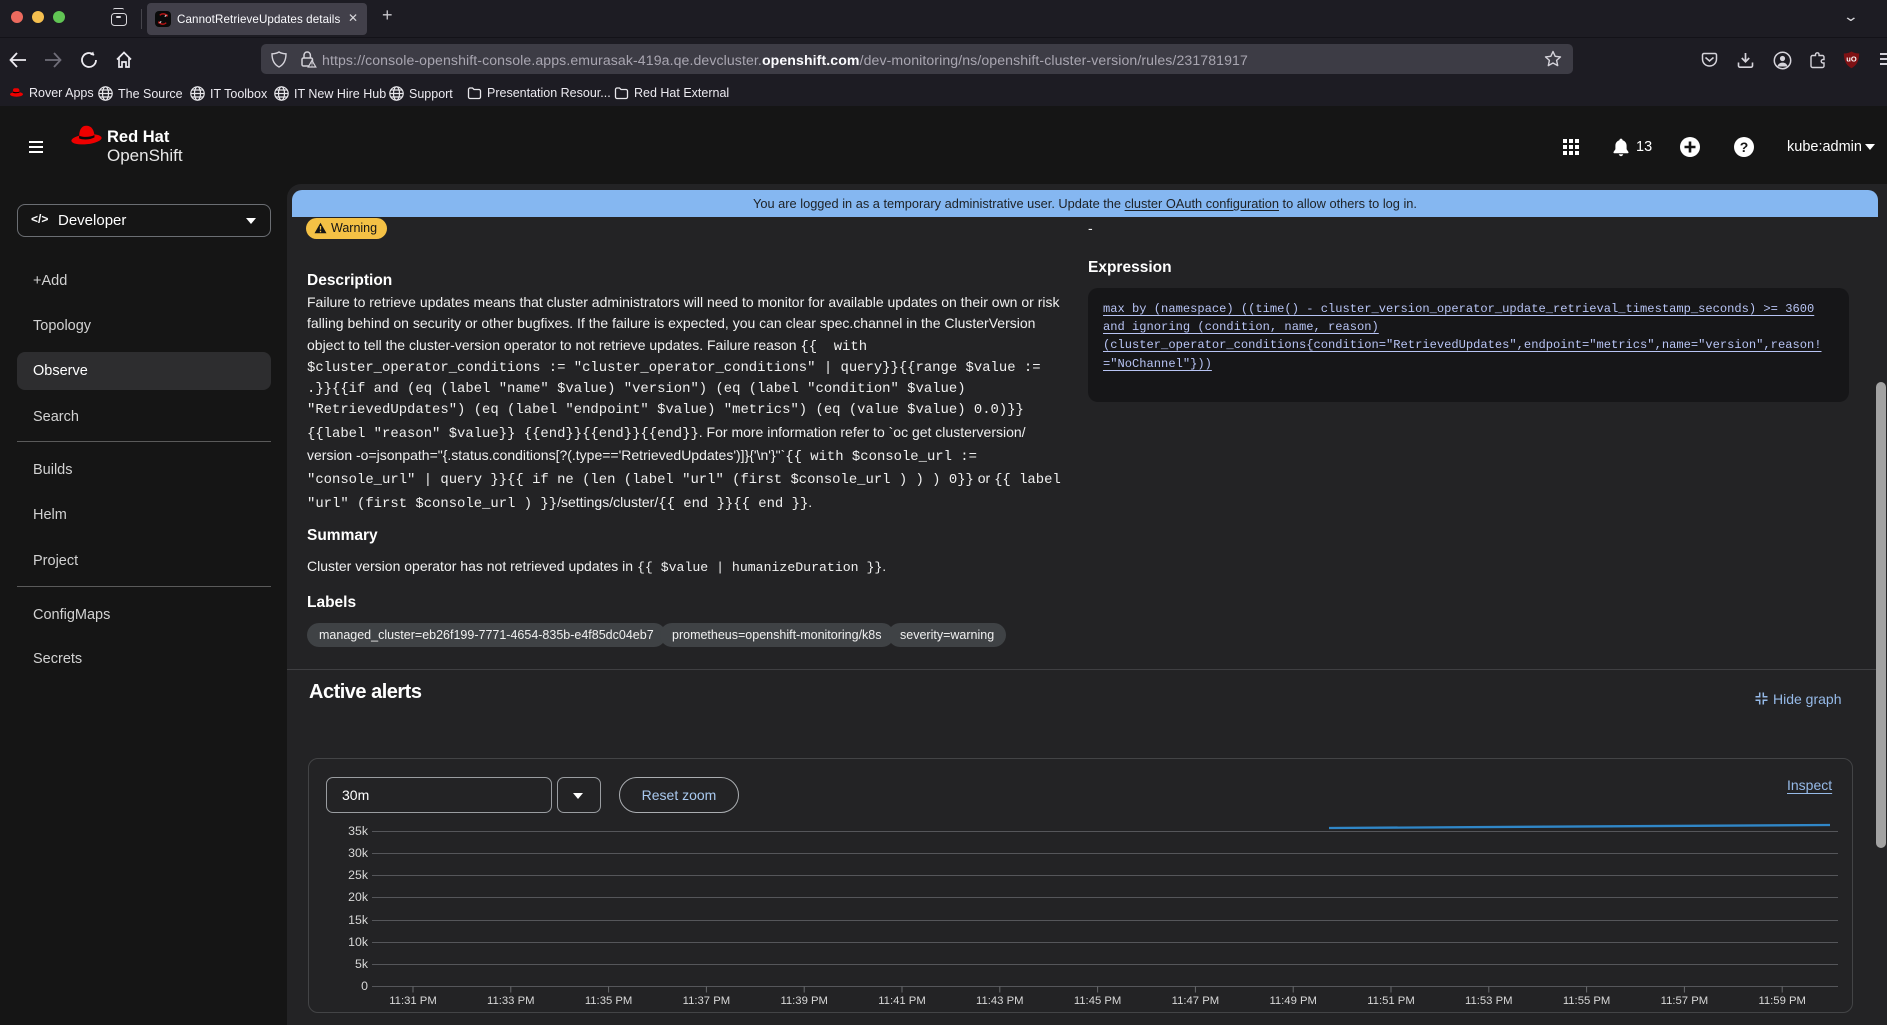 The image size is (1887, 1025). What do you see at coordinates (1782, 1001) in the screenshot?
I see `svg-text: 11:59 PM` at bounding box center [1782, 1001].